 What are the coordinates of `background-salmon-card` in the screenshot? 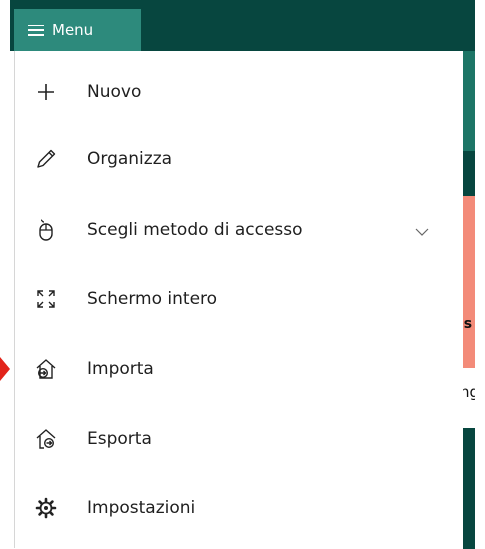 It's located at (469, 282).